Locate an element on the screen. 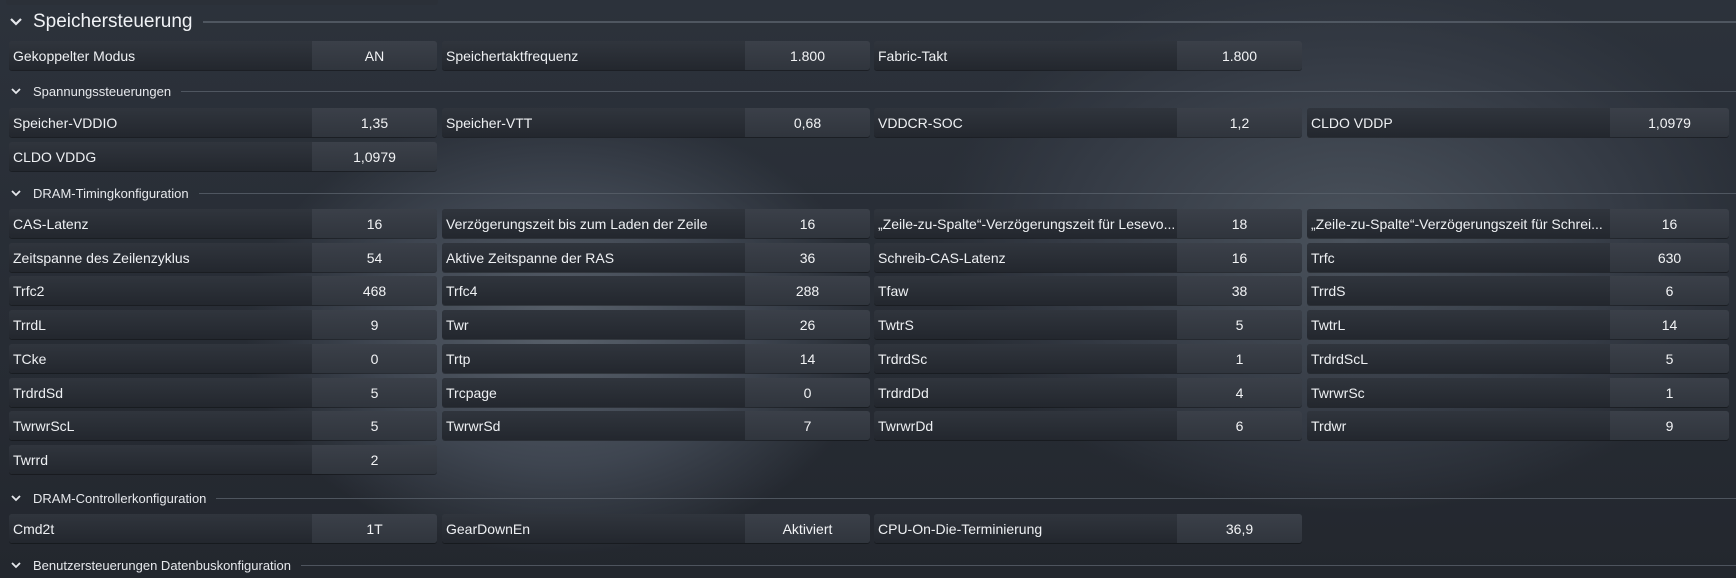 Image resolution: width=1736 pixels, height=578 pixels. setting-value: 36 is located at coordinates (807, 257).